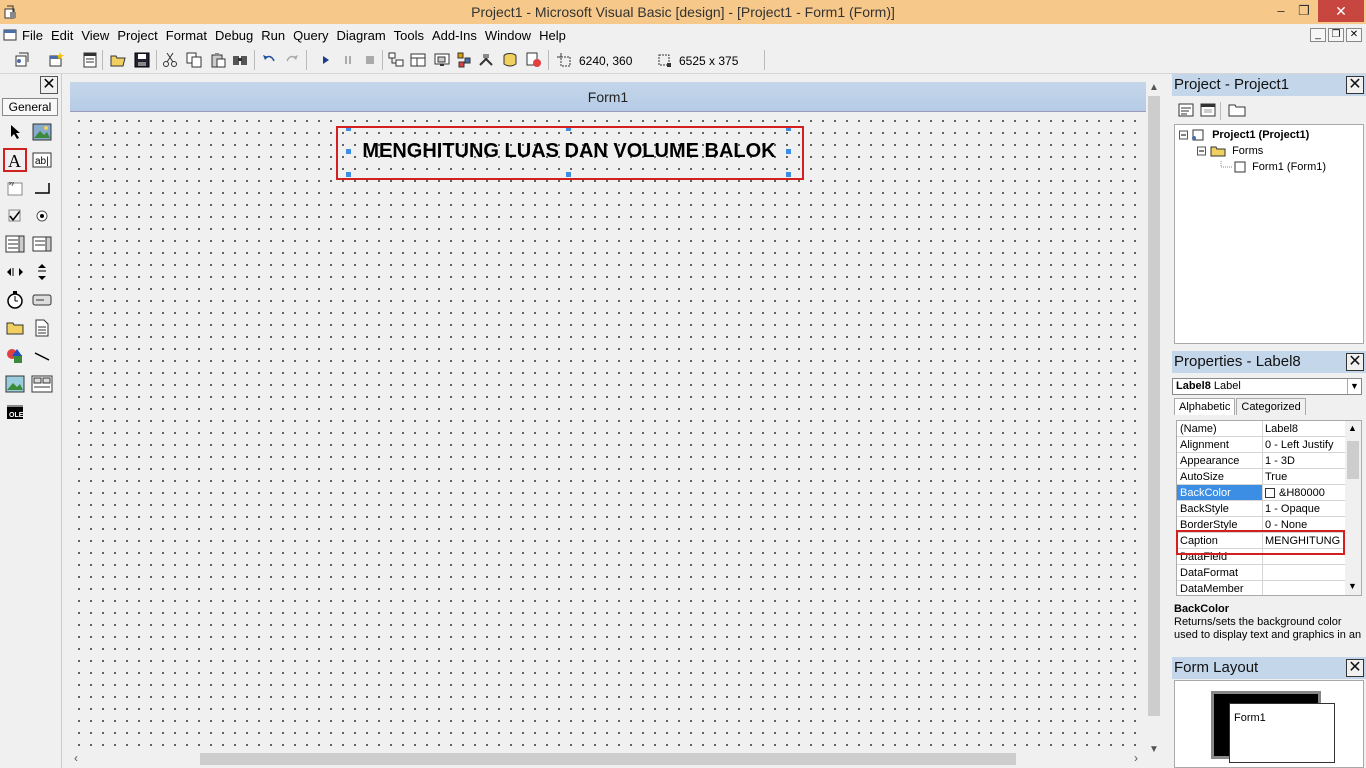 This screenshot has width=1366, height=768. What do you see at coordinates (608, 97) in the screenshot?
I see `form-caption-bar: Form1` at bounding box center [608, 97].